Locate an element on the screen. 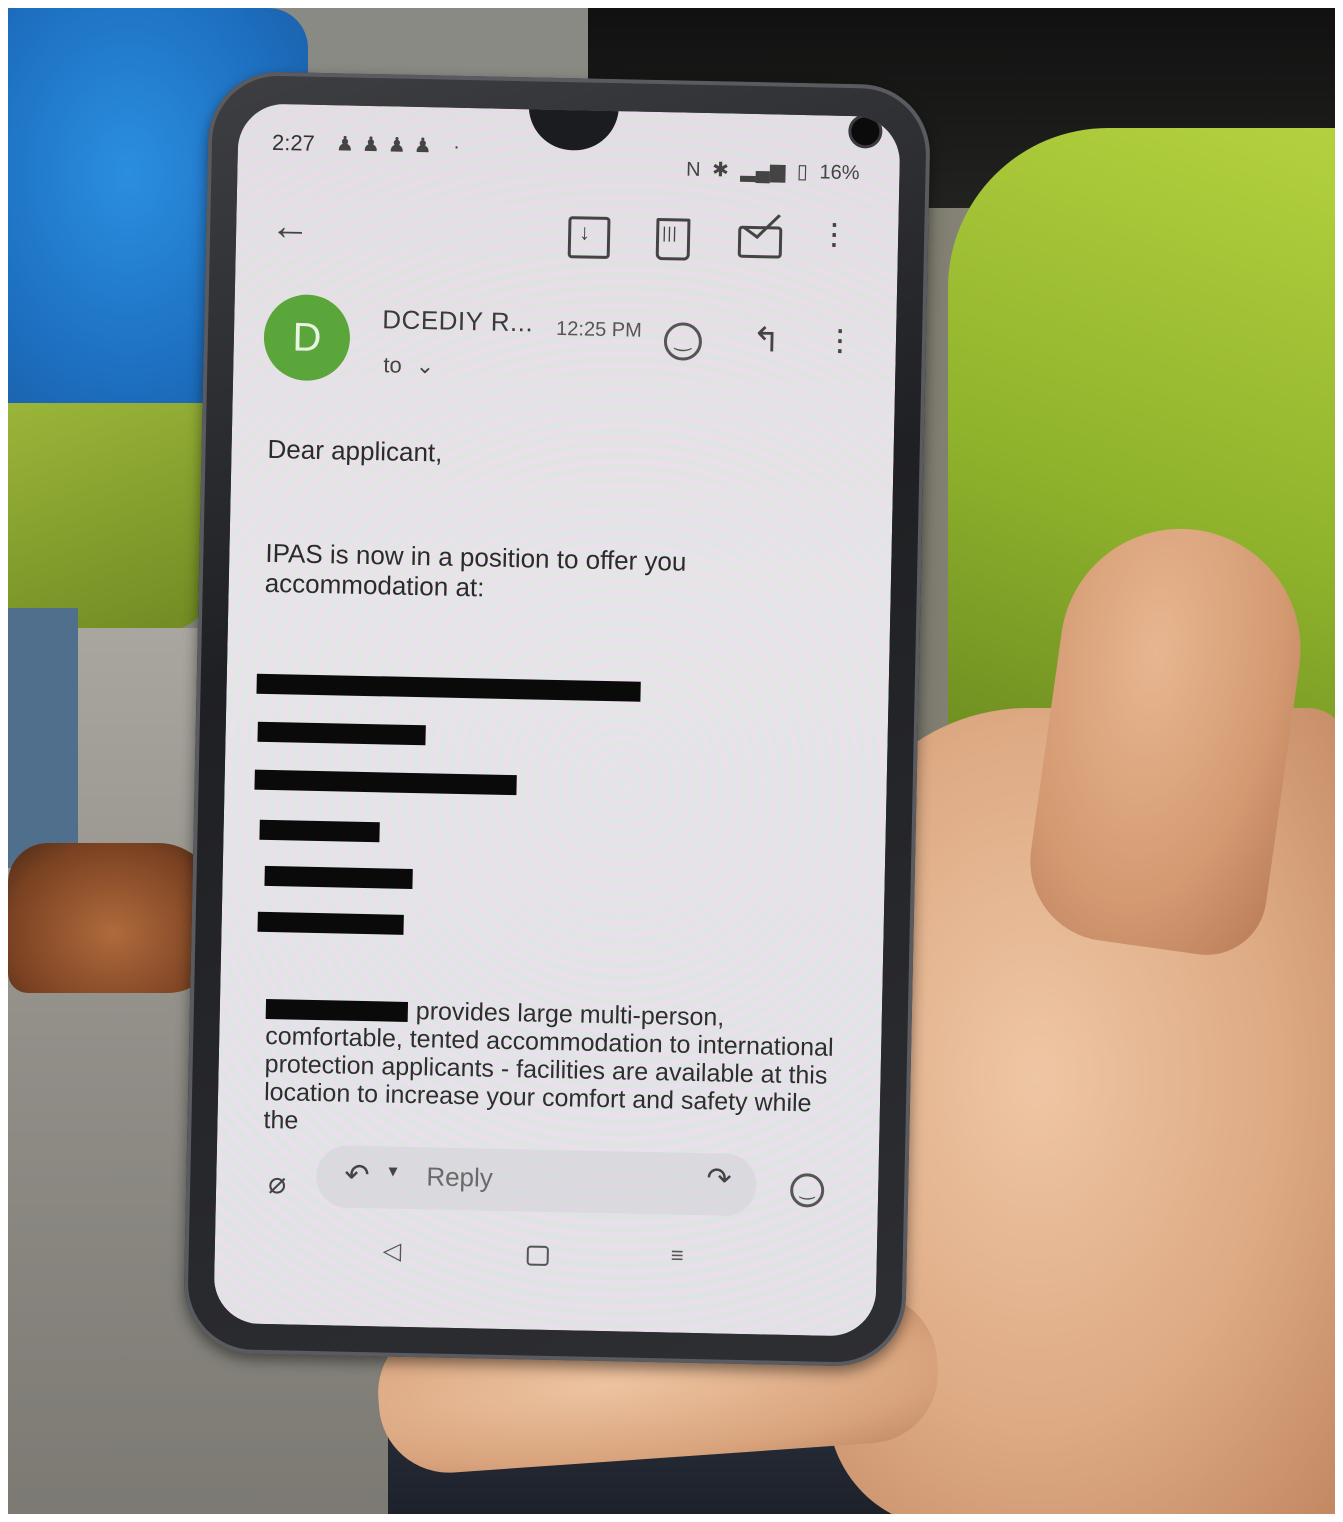 The image size is (1343, 1522). back-arrow-icon: ← is located at coordinates (290, 227).